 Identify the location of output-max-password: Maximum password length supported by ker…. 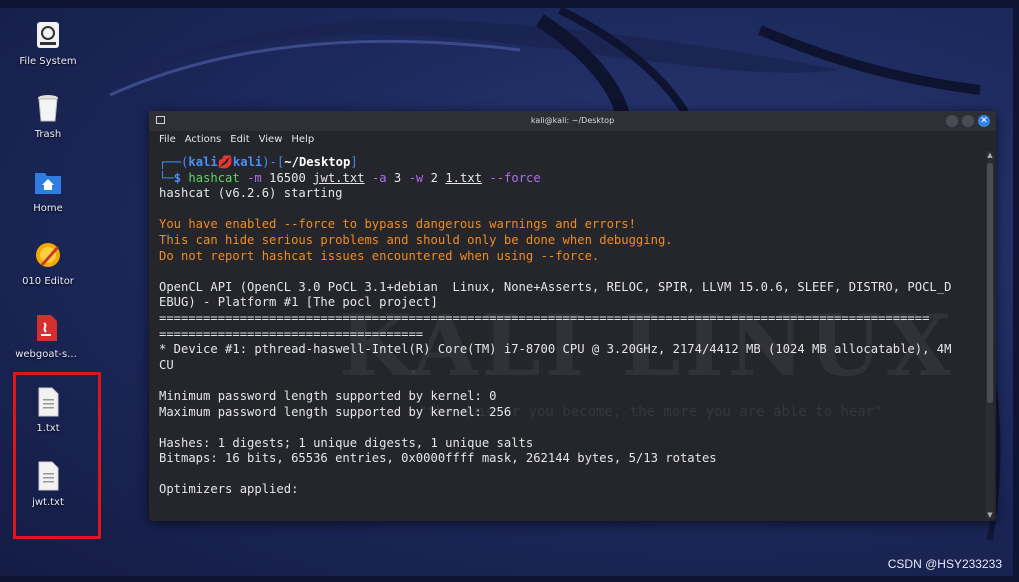
(335, 411).